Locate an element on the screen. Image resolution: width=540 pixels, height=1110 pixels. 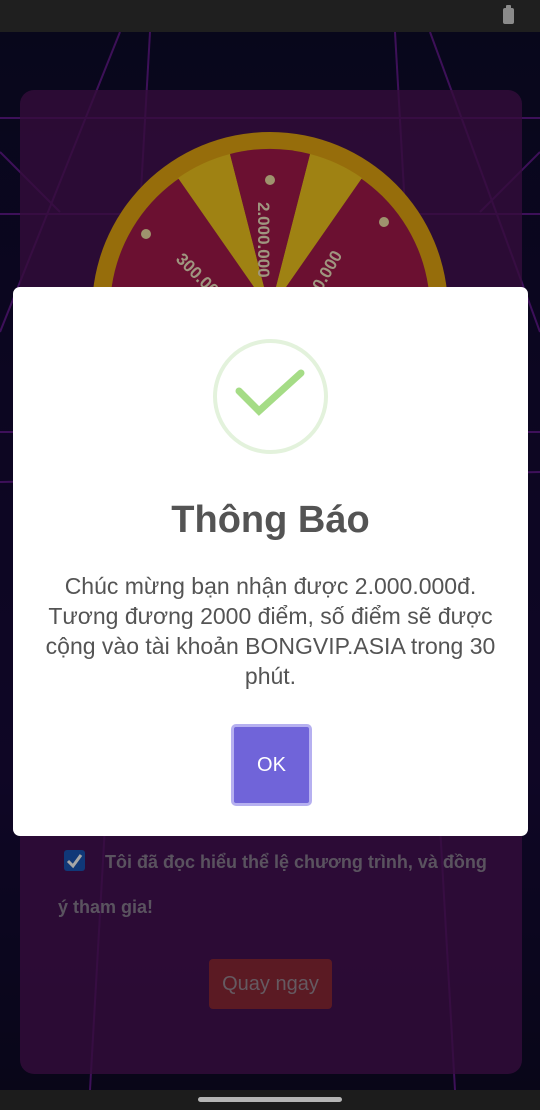
battery-icon is located at coordinates (508, 14).